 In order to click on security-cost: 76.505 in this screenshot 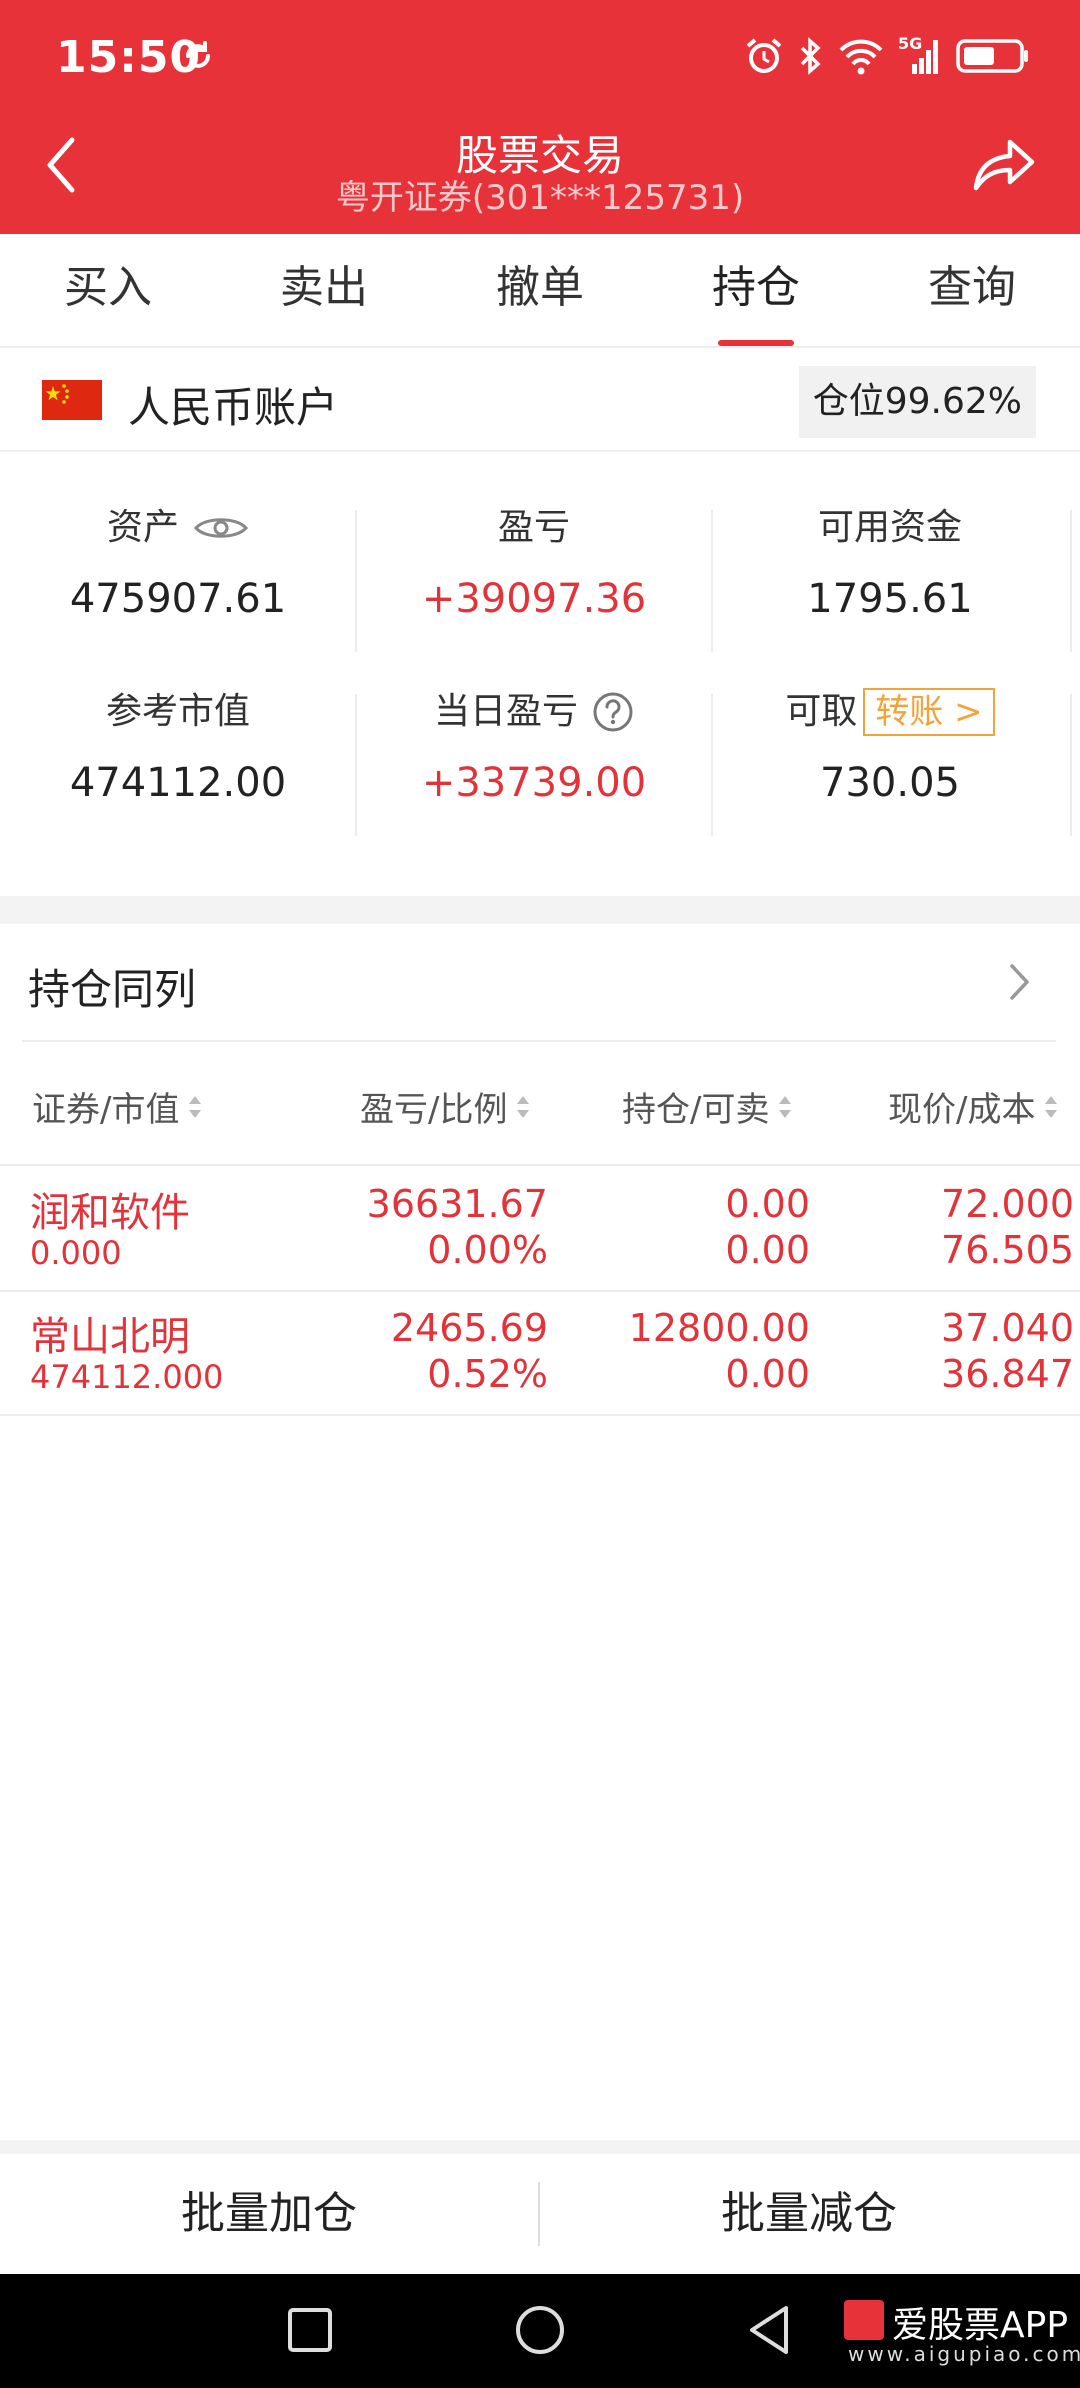, I will do `click(1007, 1250)`.